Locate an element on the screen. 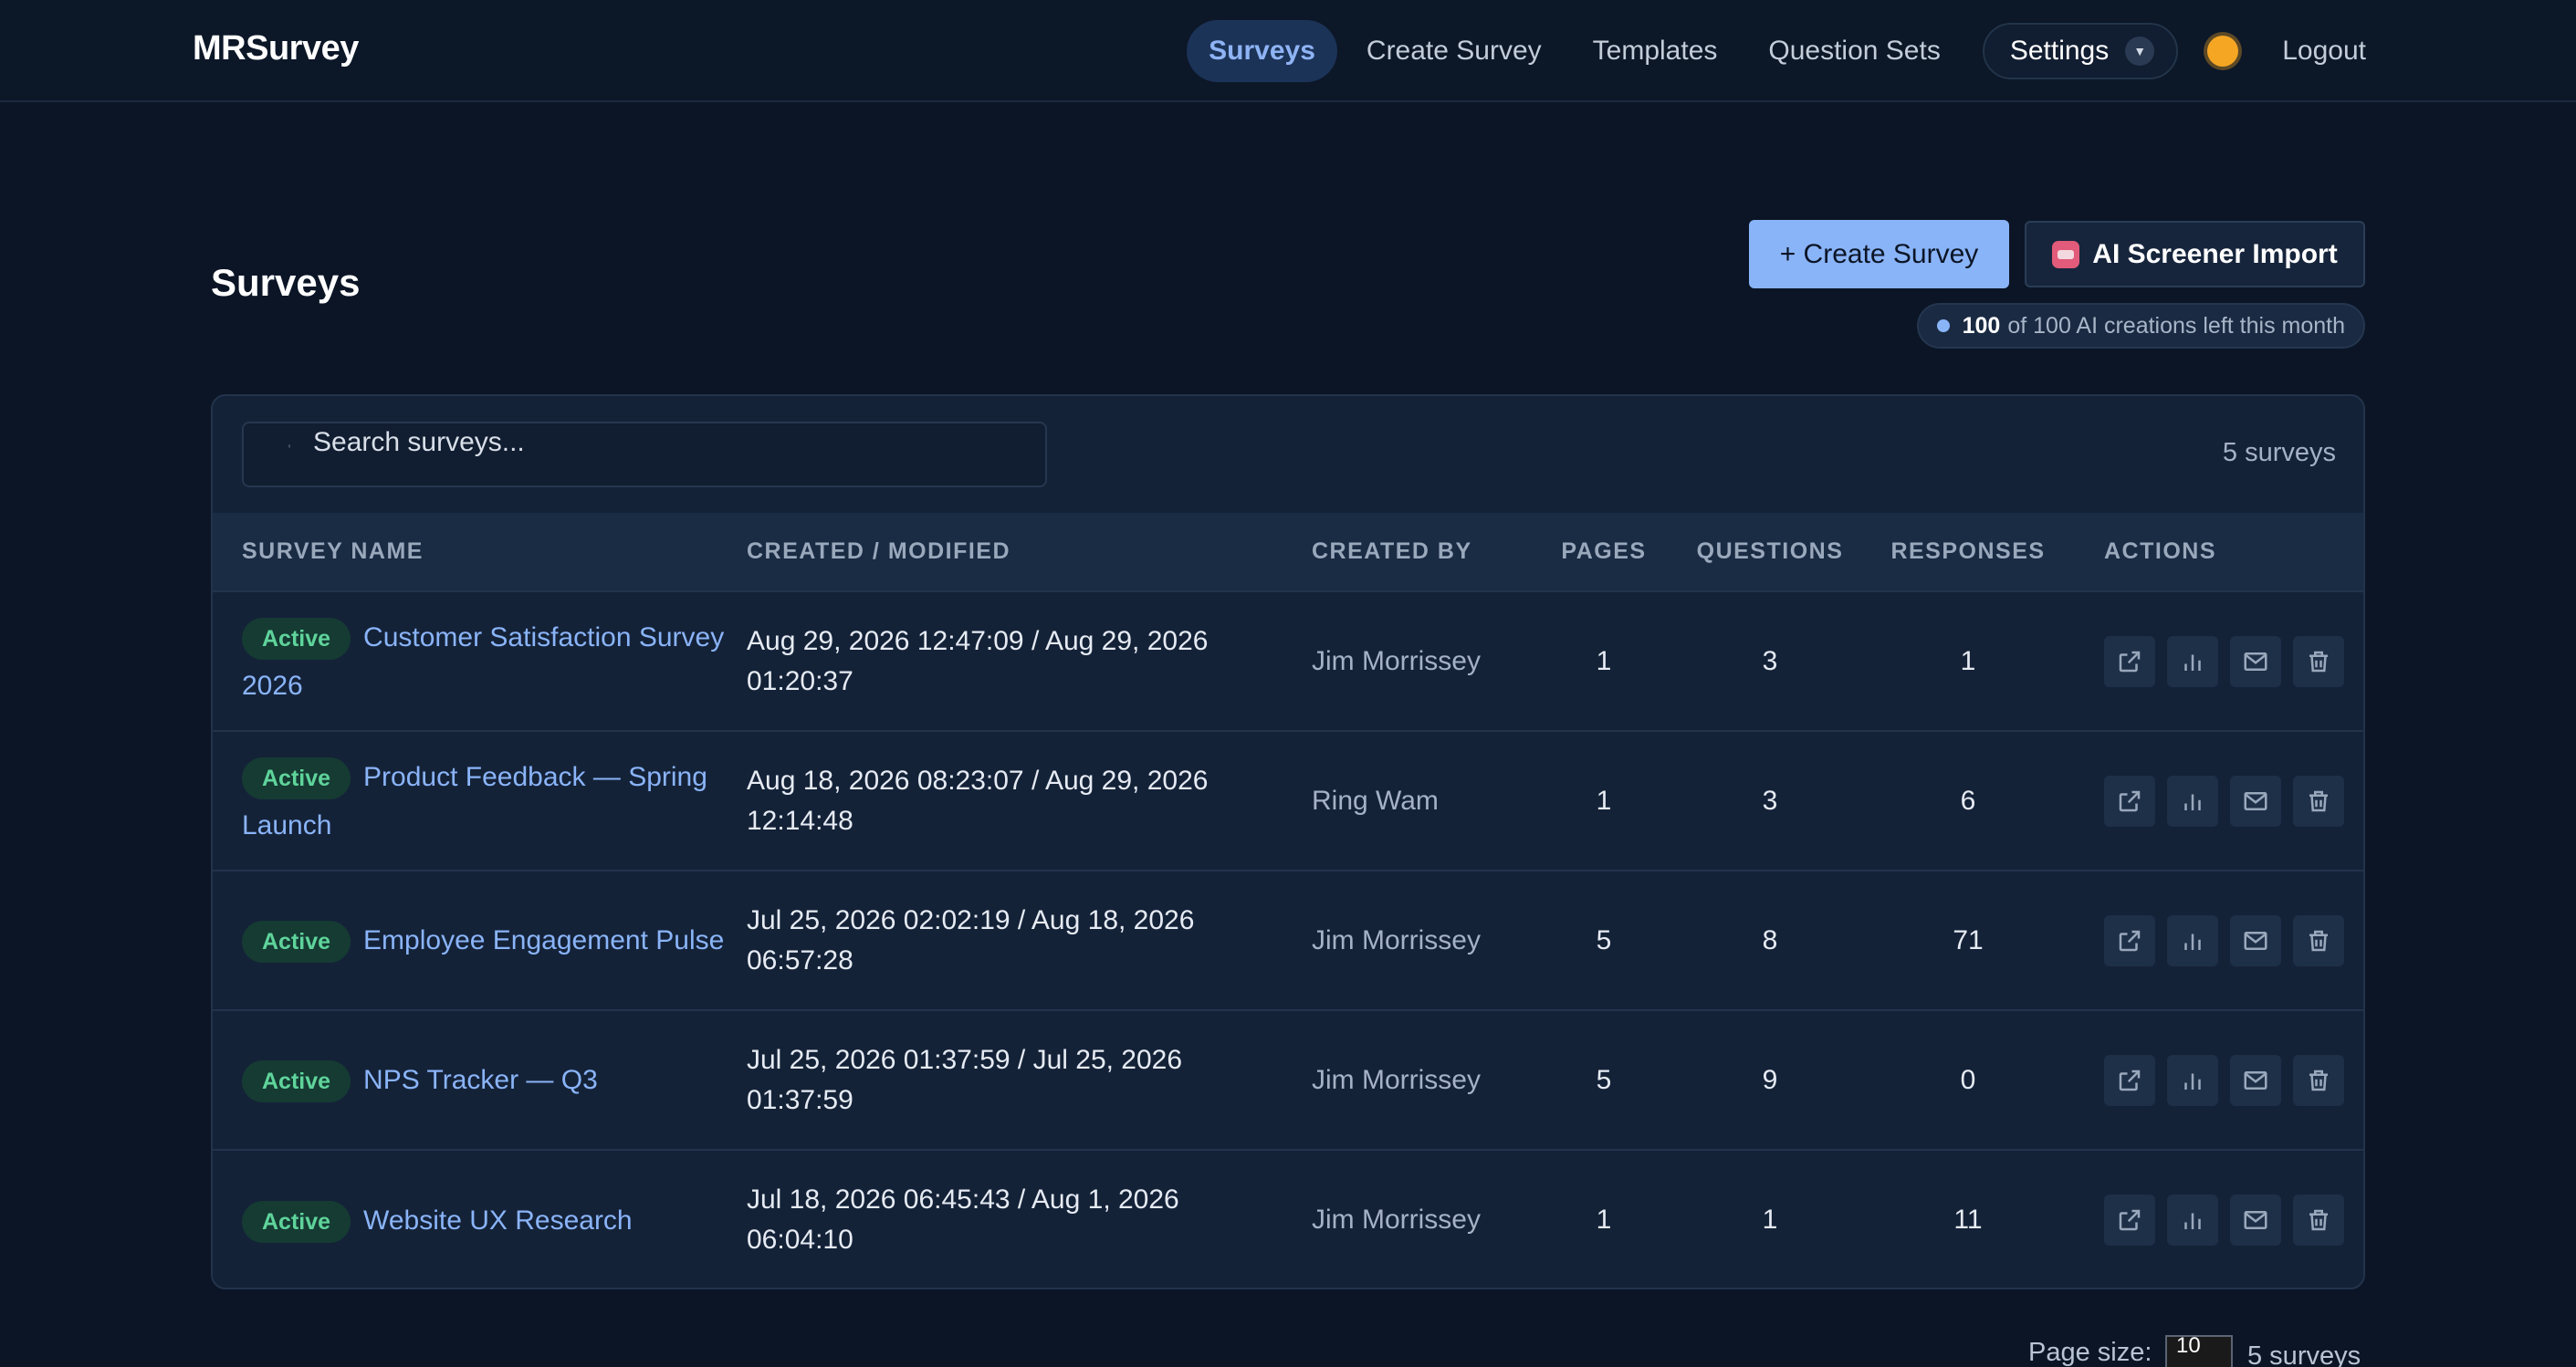 This screenshot has height=1367, width=2576. settings-dropdown: Settings ▼ is located at coordinates (2081, 51).